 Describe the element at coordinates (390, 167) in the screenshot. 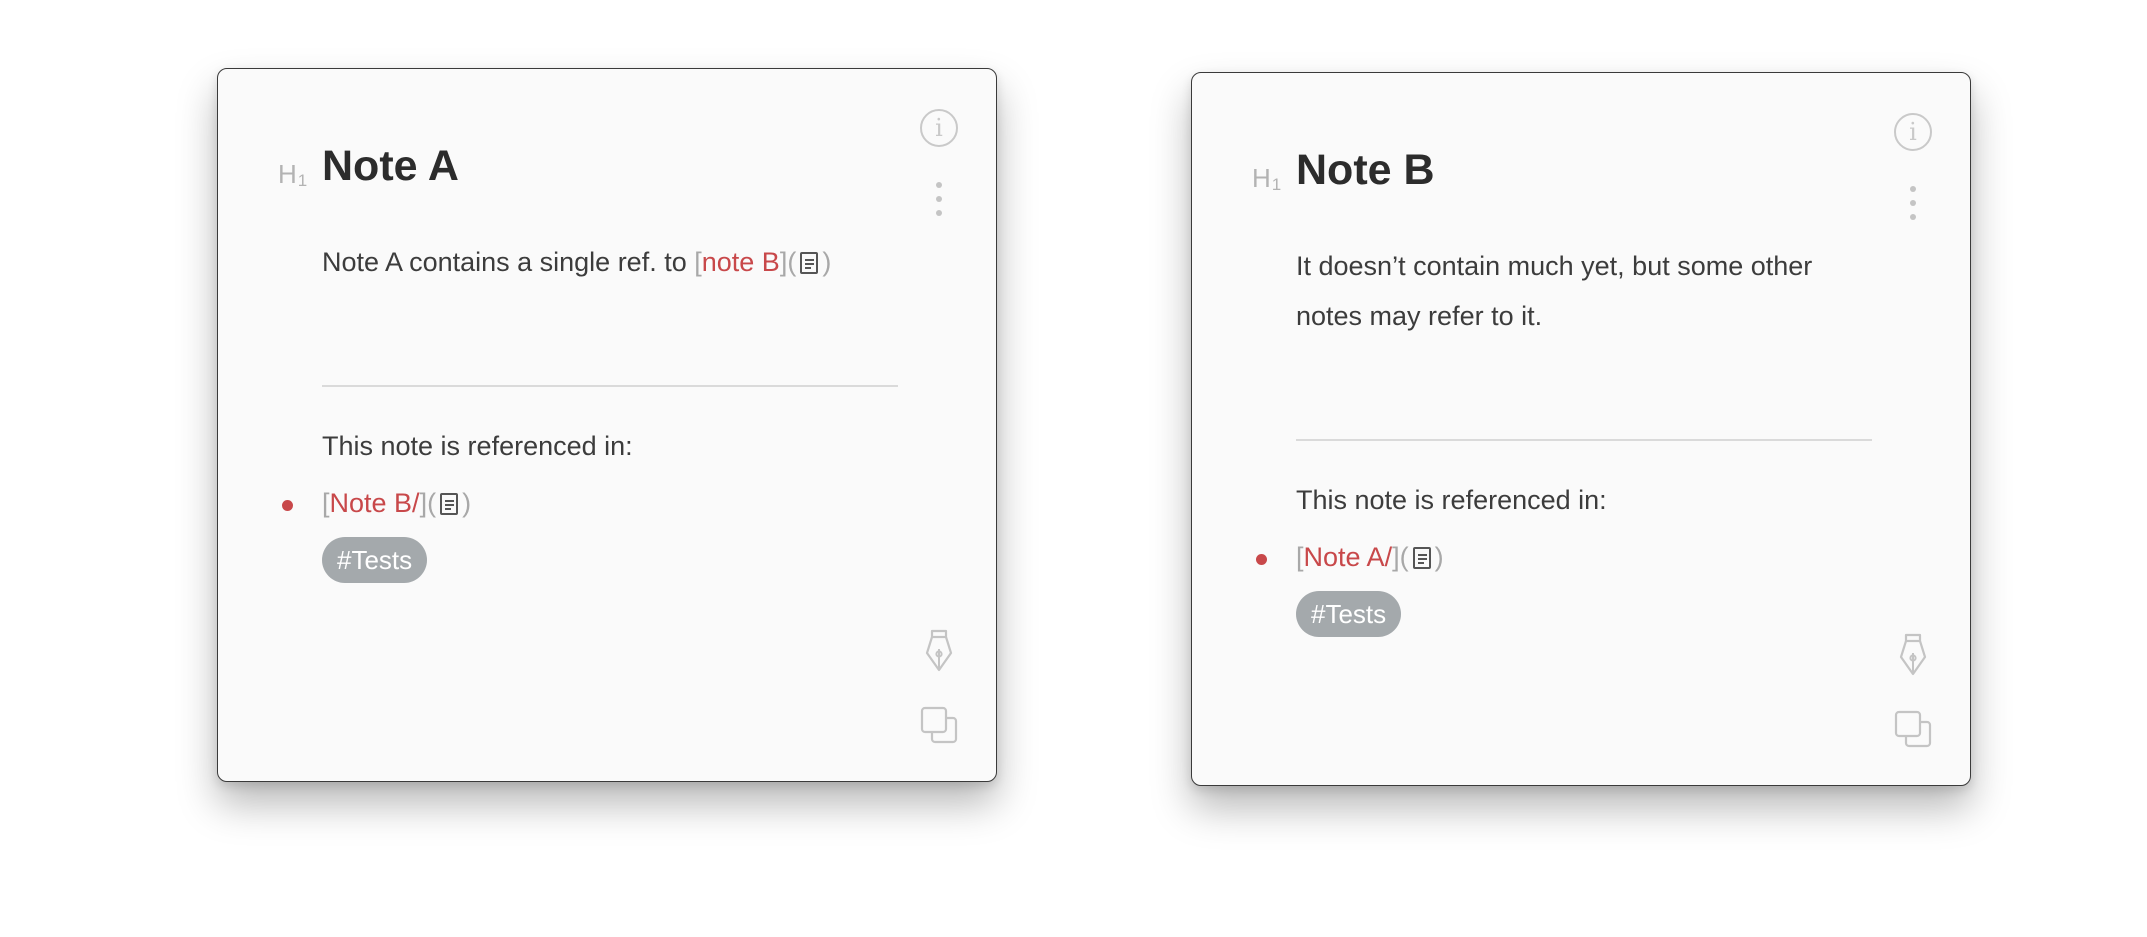

I see `note-title: Note A` at that location.